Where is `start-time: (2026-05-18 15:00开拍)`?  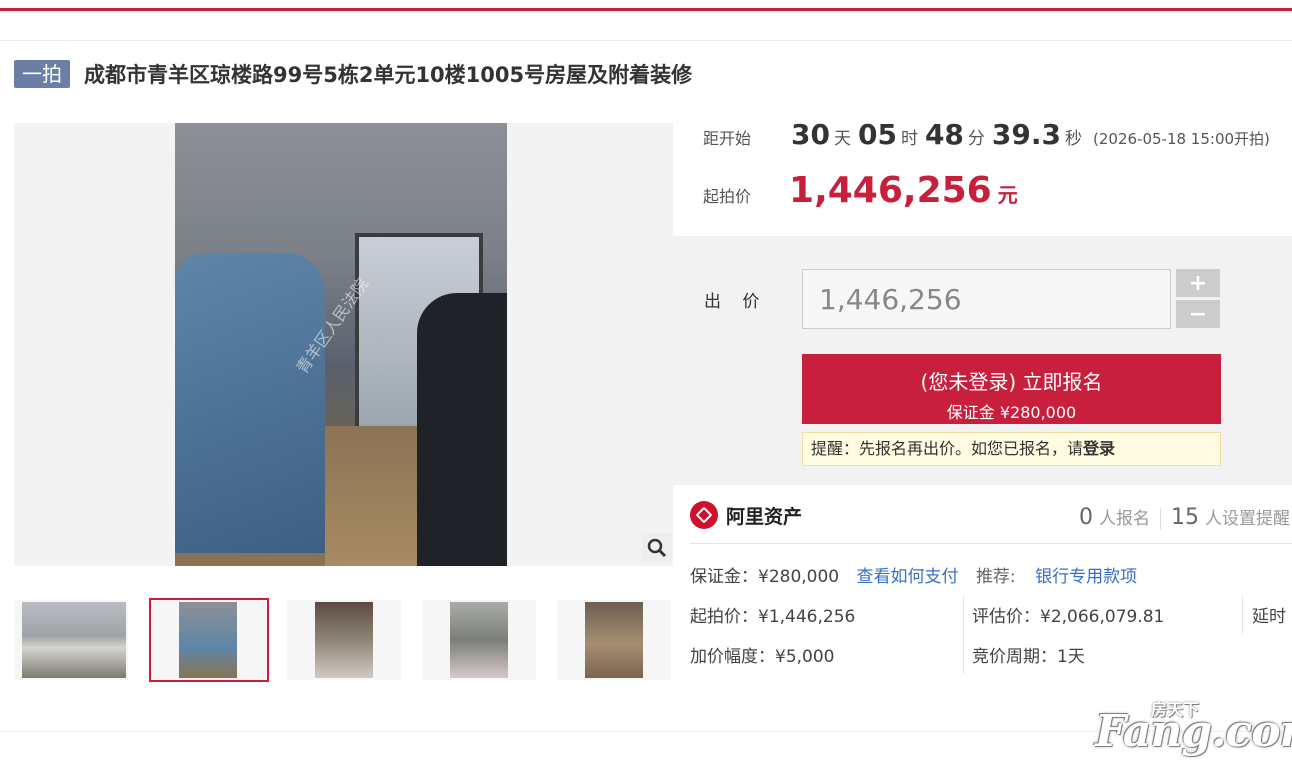 start-time: (2026-05-18 15:00开拍) is located at coordinates (1181, 139).